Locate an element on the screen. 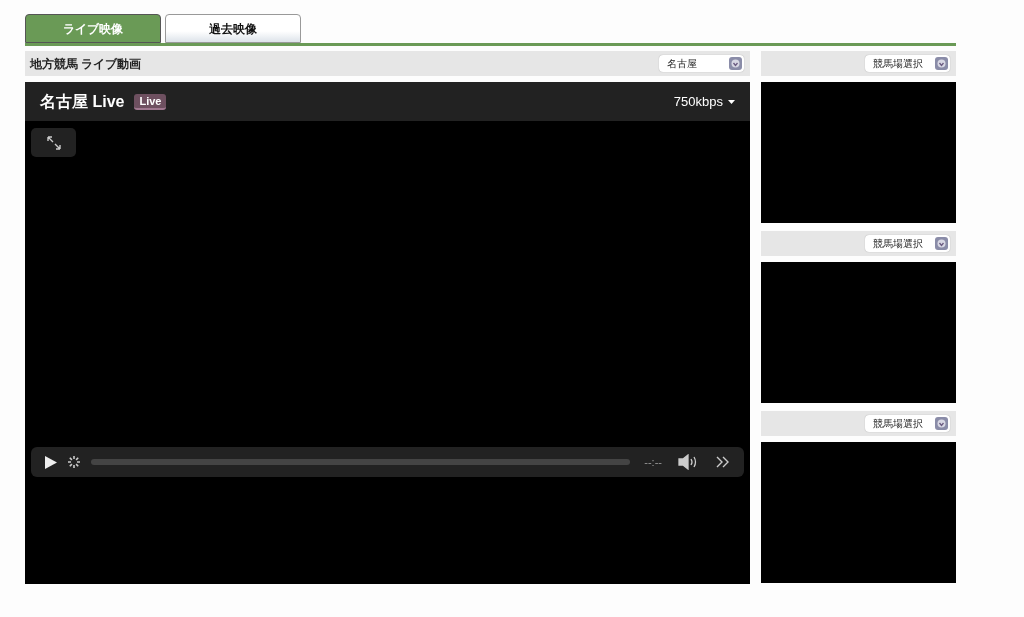  play-icon is located at coordinates (51, 462).